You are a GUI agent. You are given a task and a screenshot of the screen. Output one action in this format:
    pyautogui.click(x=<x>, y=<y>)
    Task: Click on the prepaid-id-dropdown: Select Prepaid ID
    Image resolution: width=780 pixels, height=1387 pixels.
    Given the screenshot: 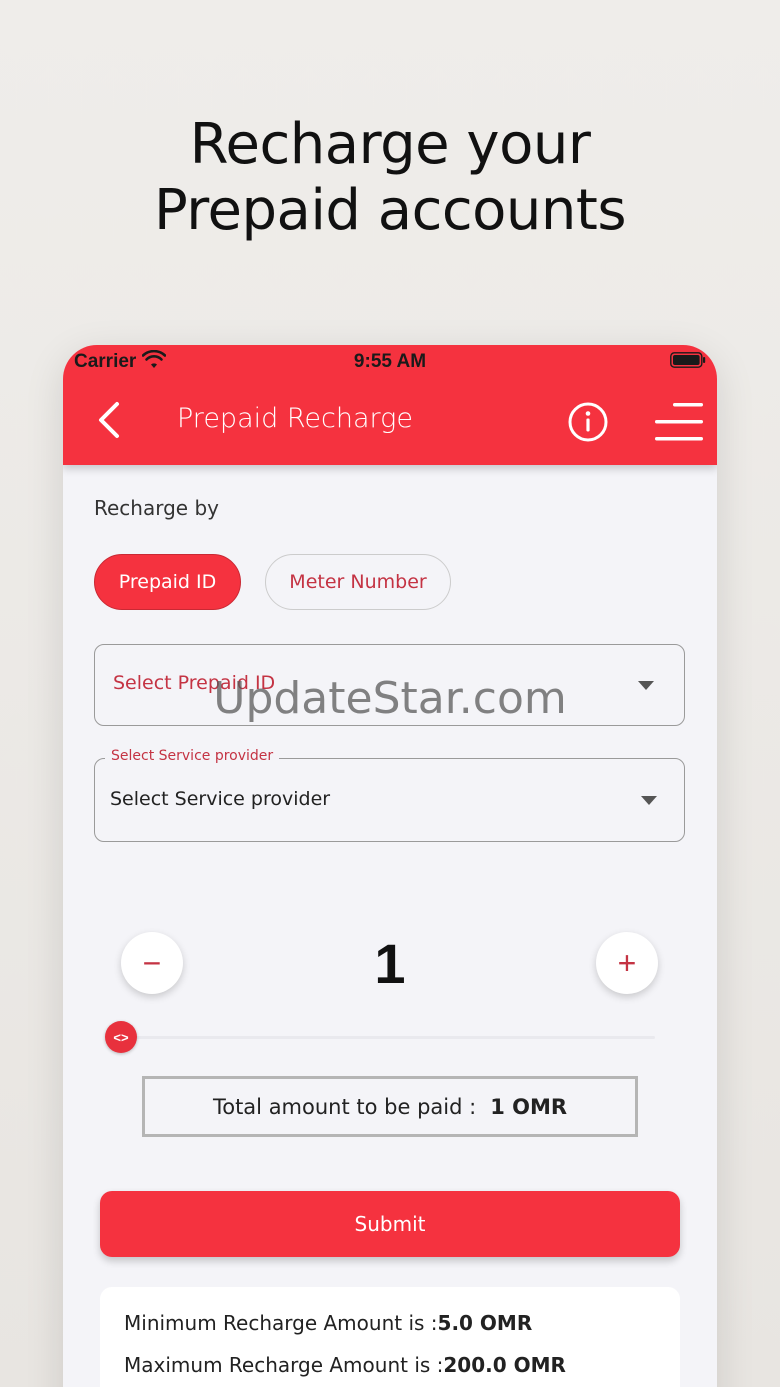 What is the action you would take?
    pyautogui.click(x=389, y=685)
    